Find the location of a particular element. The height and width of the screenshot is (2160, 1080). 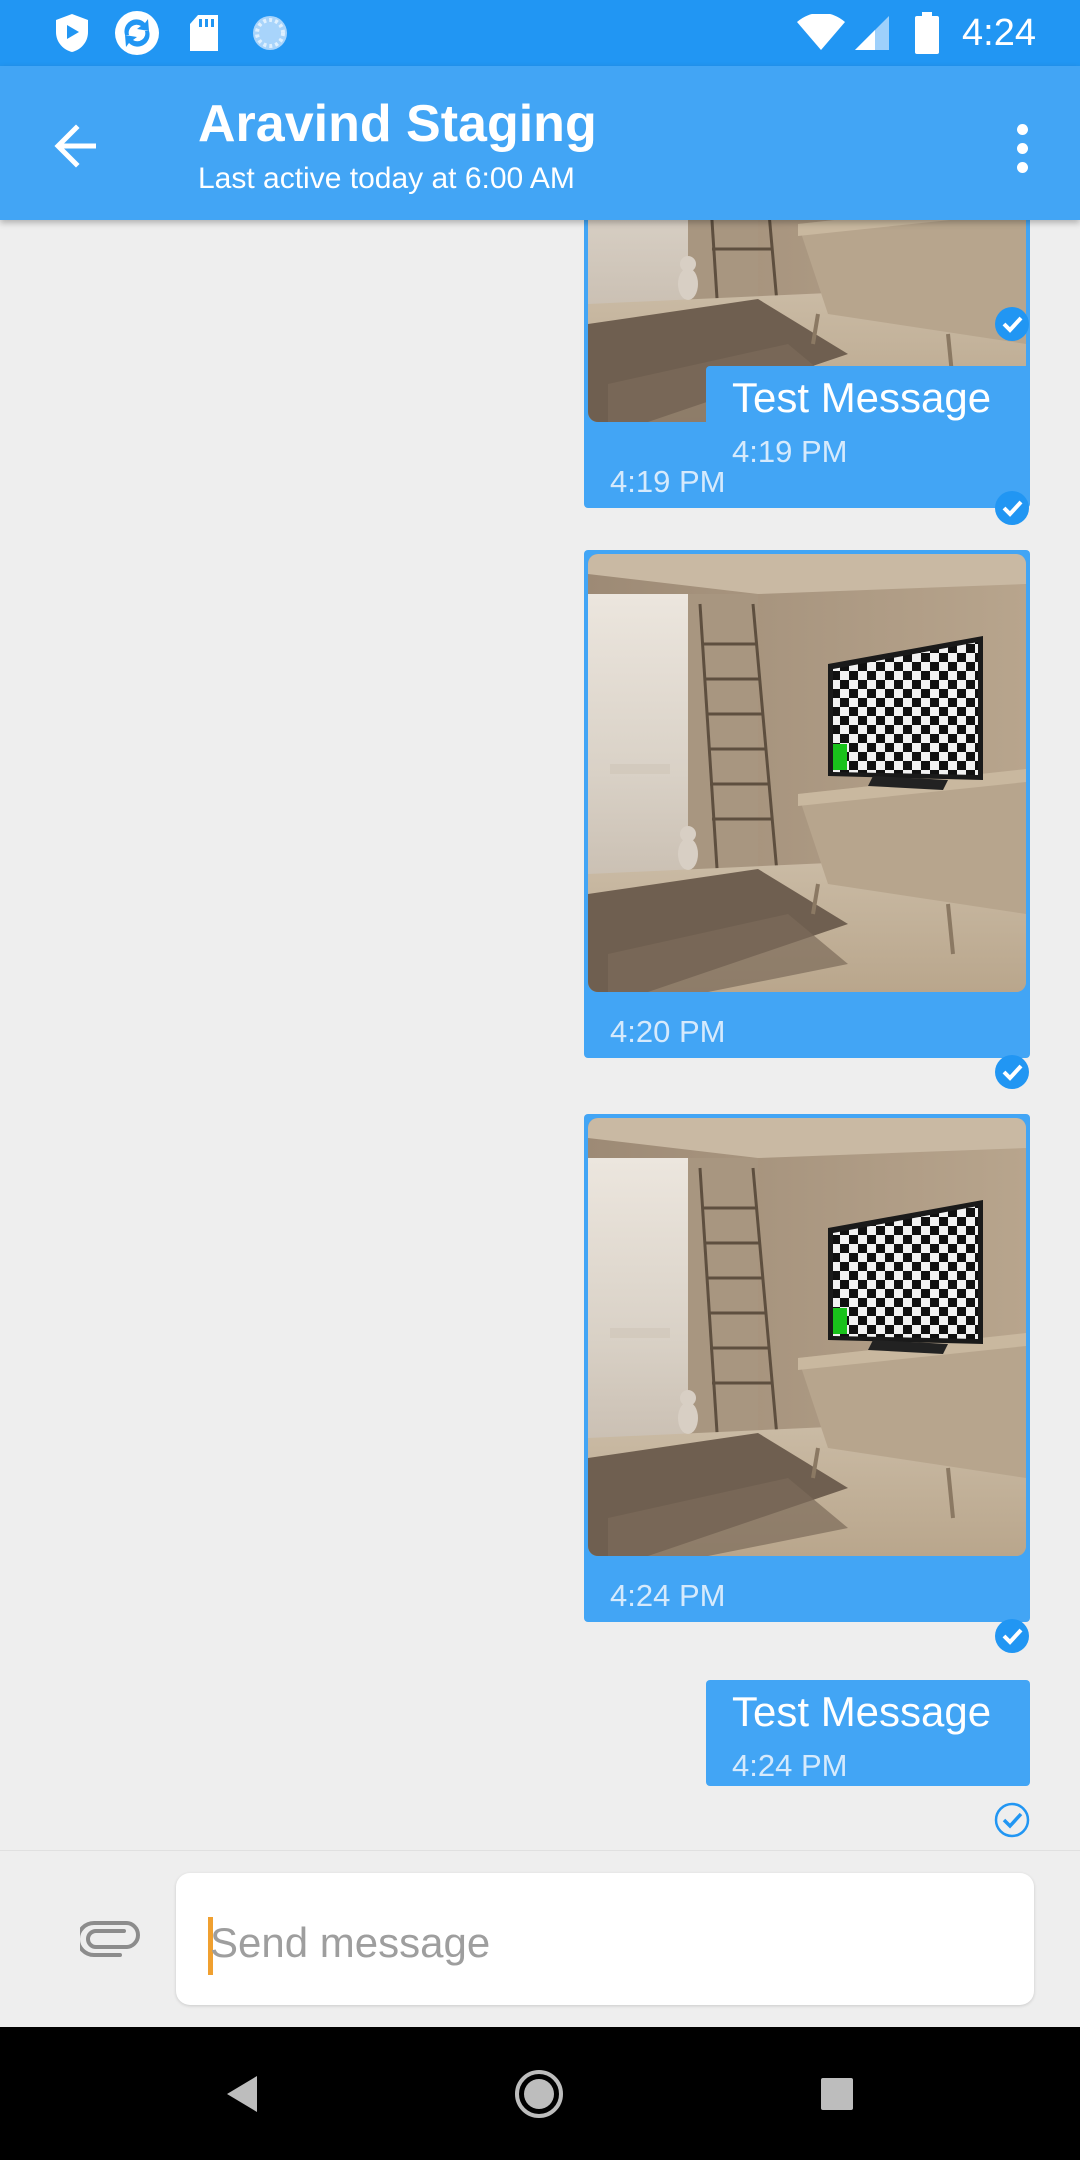

wifi-icon is located at coordinates (821, 33).